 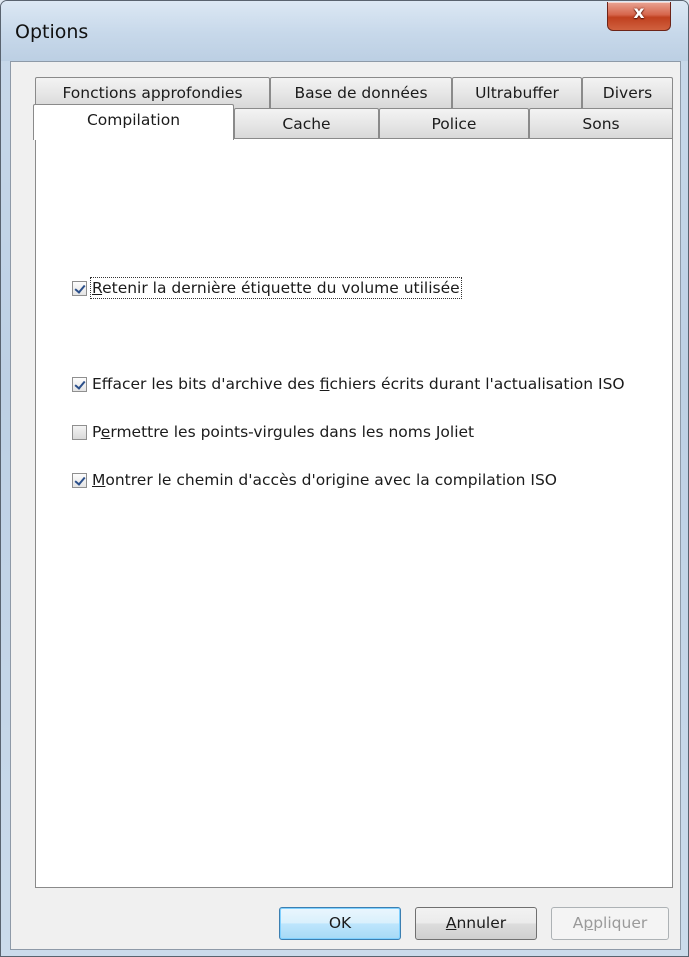 What do you see at coordinates (79, 384) in the screenshot?
I see `checkbox-effacer-bits-archive` at bounding box center [79, 384].